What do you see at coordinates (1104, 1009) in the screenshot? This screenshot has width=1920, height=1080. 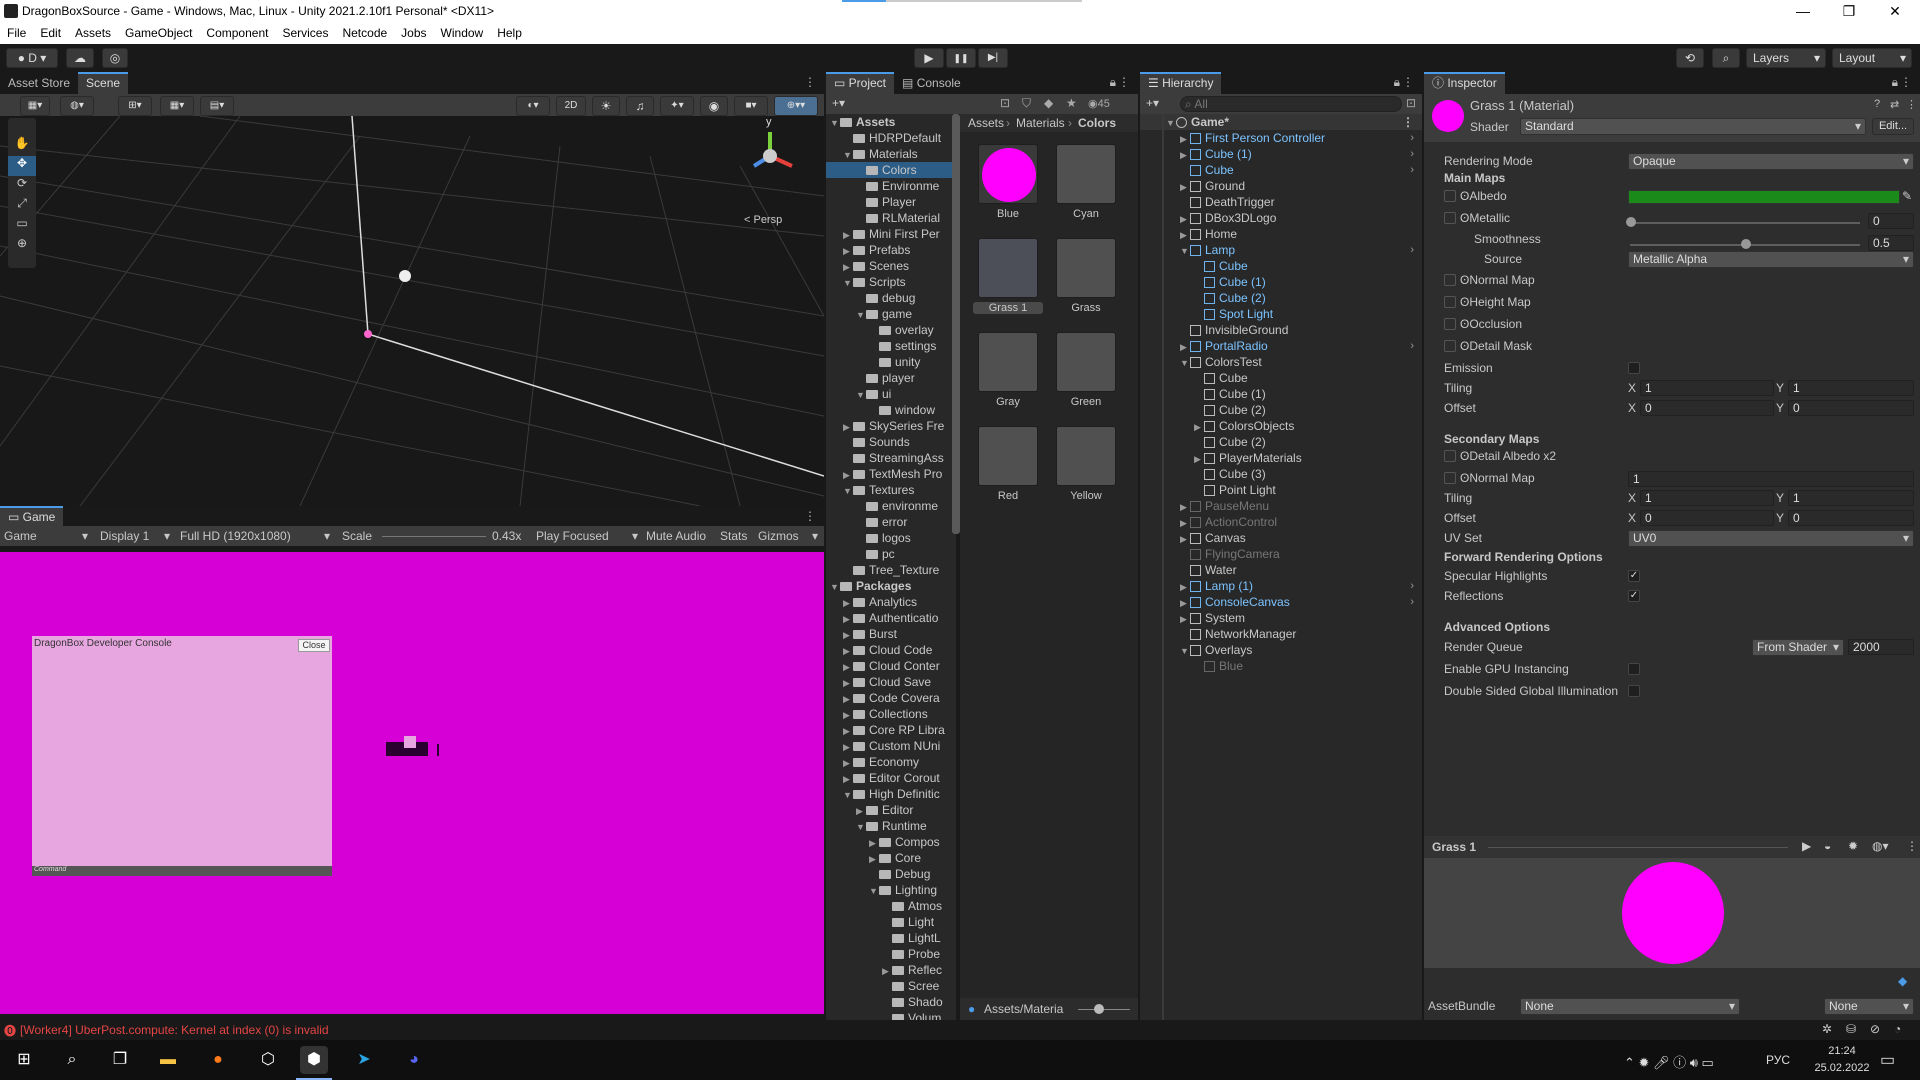 I see `zoom-slider` at bounding box center [1104, 1009].